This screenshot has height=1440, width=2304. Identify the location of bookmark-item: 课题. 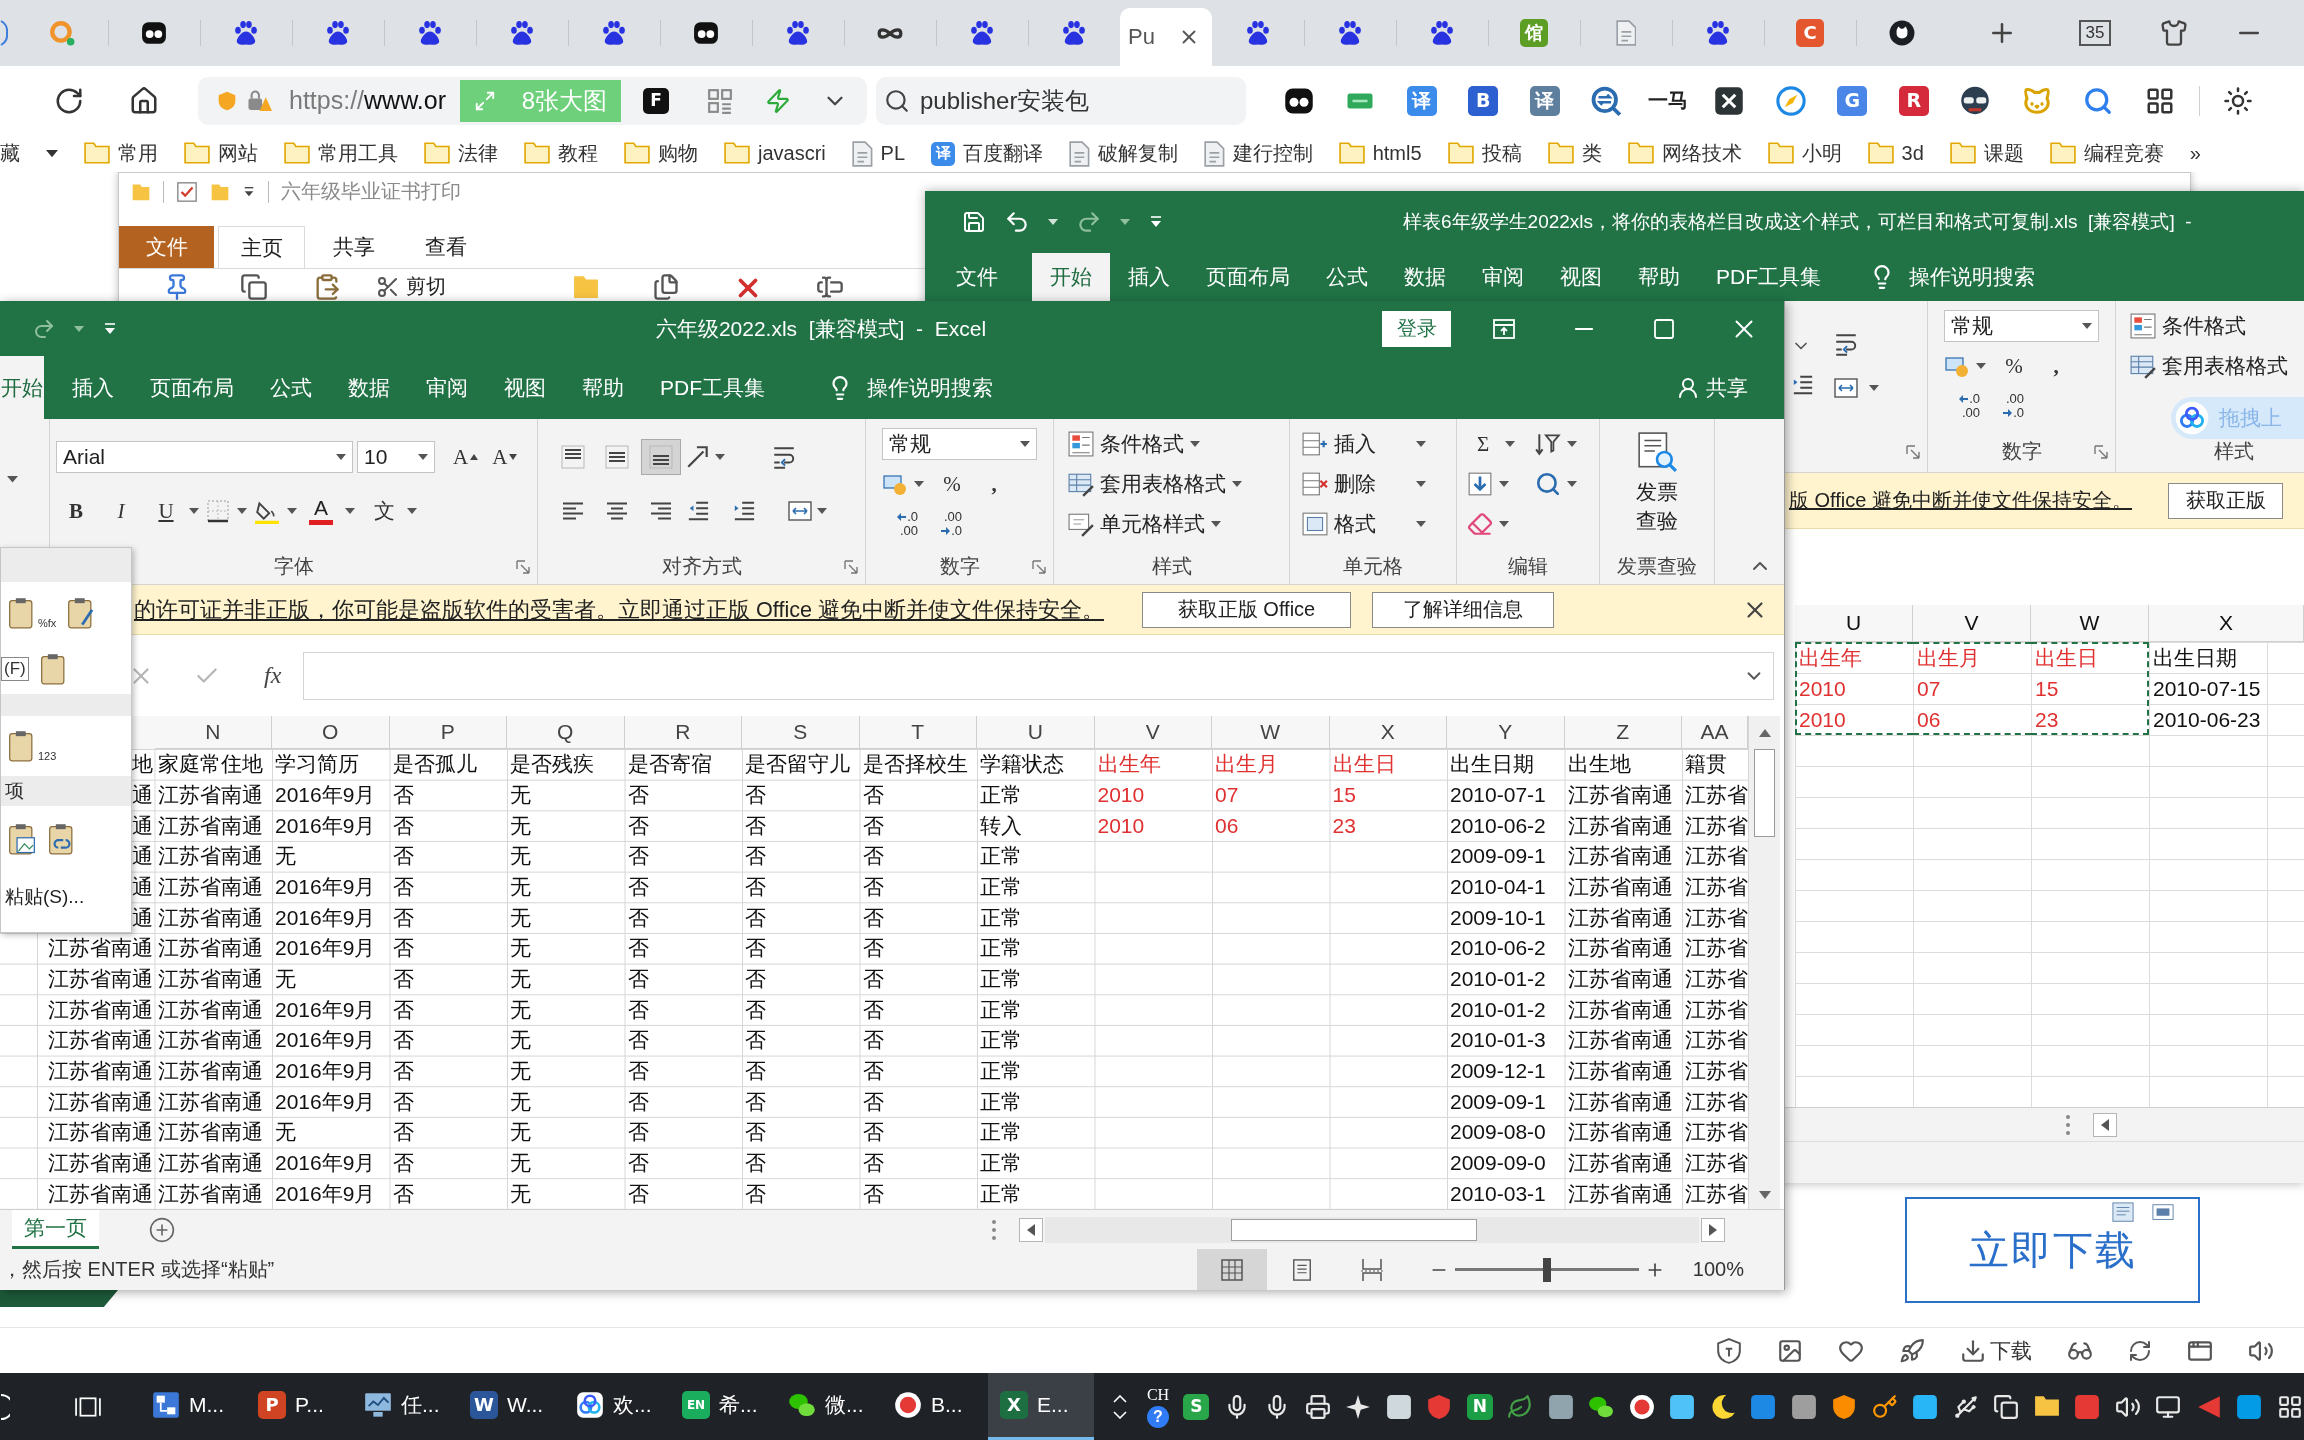
(1986, 153).